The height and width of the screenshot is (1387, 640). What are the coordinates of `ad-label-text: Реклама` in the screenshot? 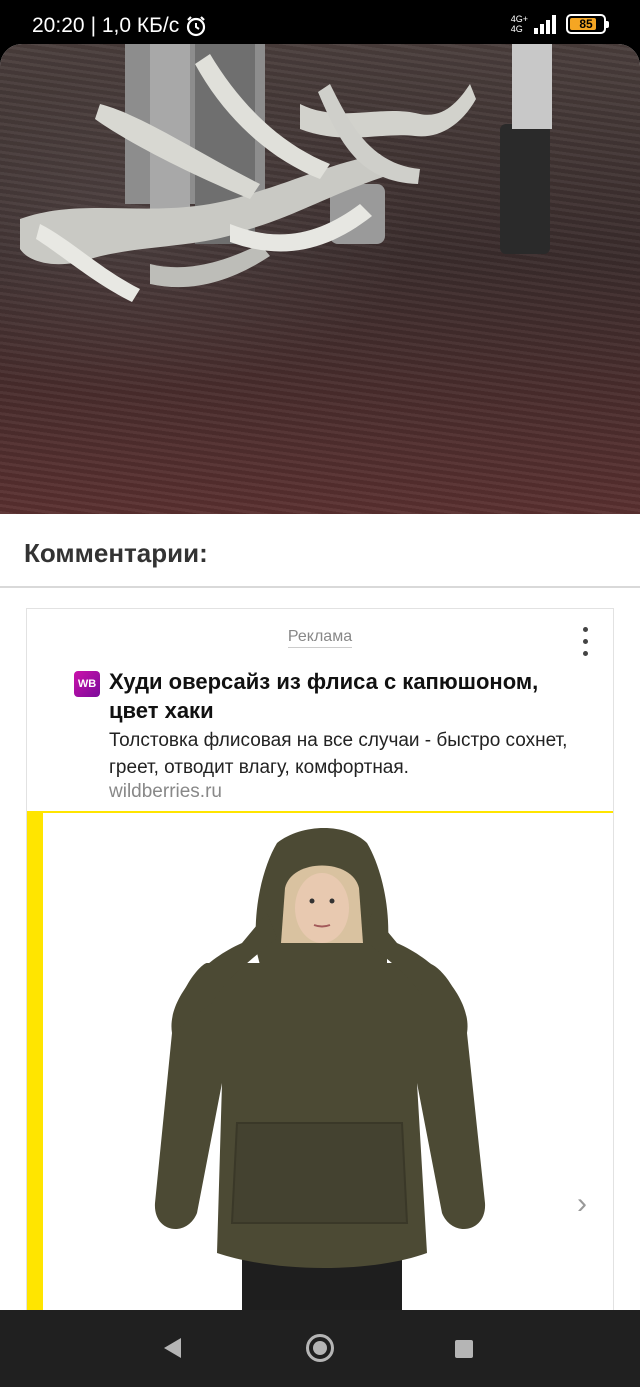 It's located at (320, 638).